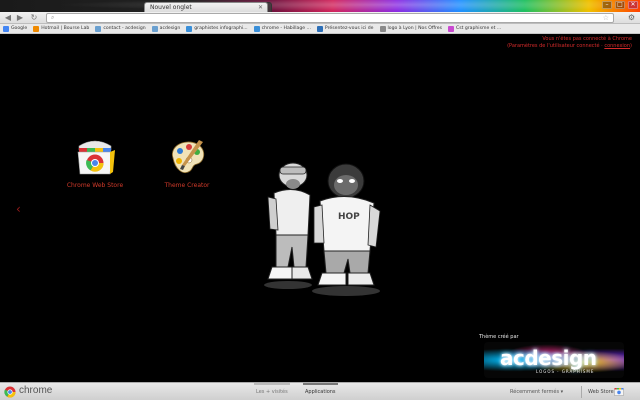 The image size is (640, 400). I want to click on forward-icon: ▶, so click(20, 18).